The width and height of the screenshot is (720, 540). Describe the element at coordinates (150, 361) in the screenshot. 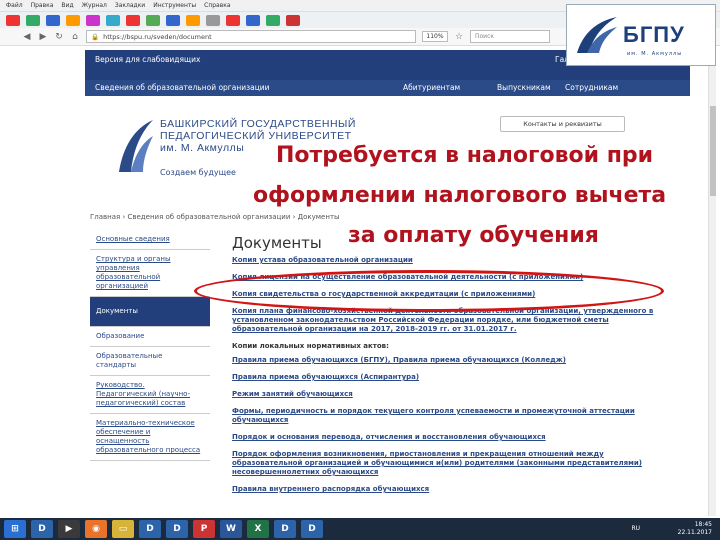

I see `sidebar-item-standards: Образовательные стандарты` at that location.